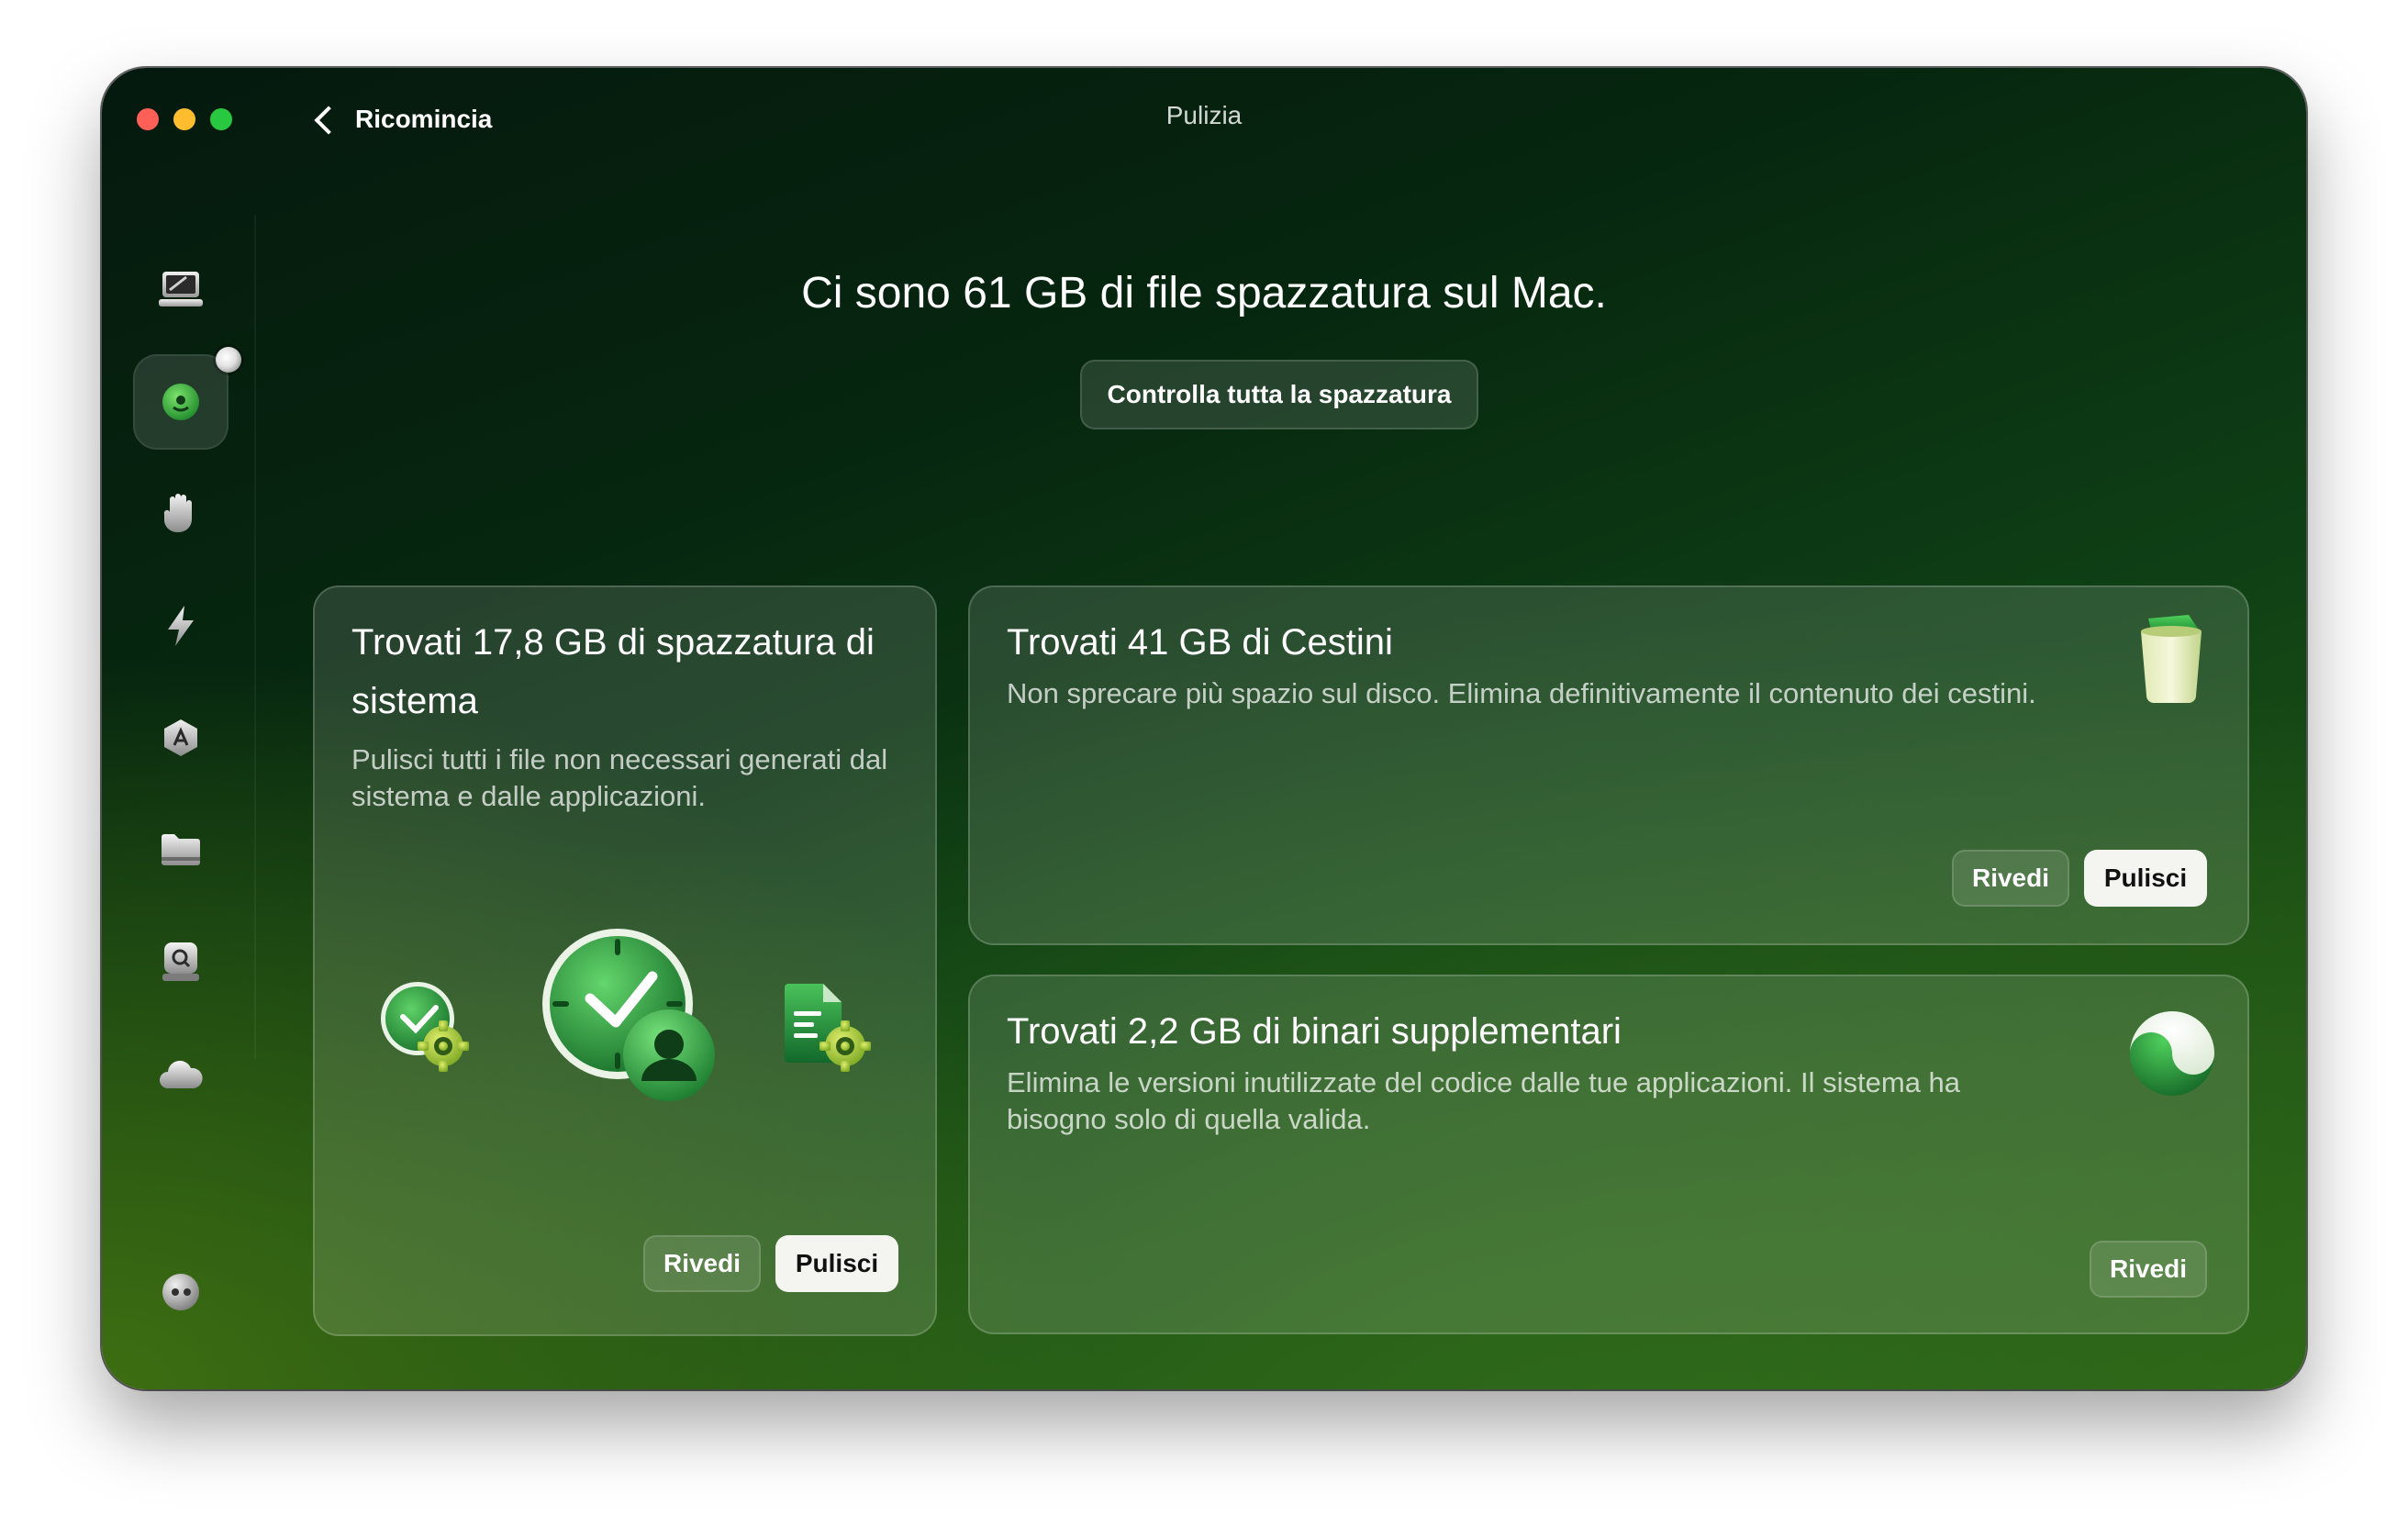  Describe the element at coordinates (2172, 1053) in the screenshot. I see `binary-icon` at that location.